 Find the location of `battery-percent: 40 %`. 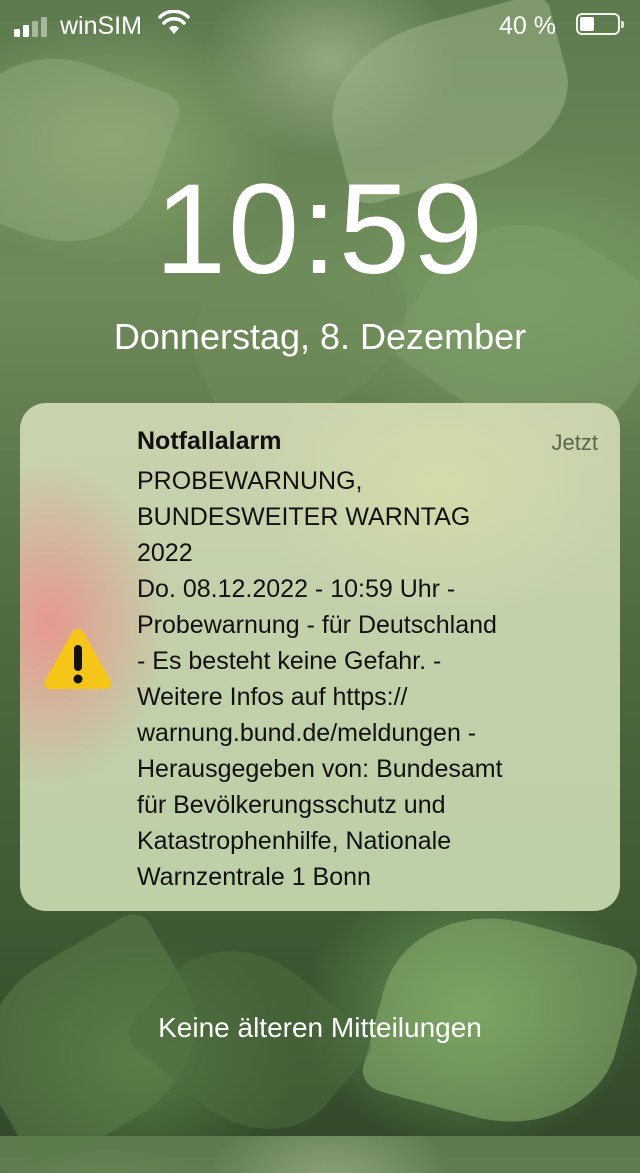

battery-percent: 40 % is located at coordinates (527, 26).